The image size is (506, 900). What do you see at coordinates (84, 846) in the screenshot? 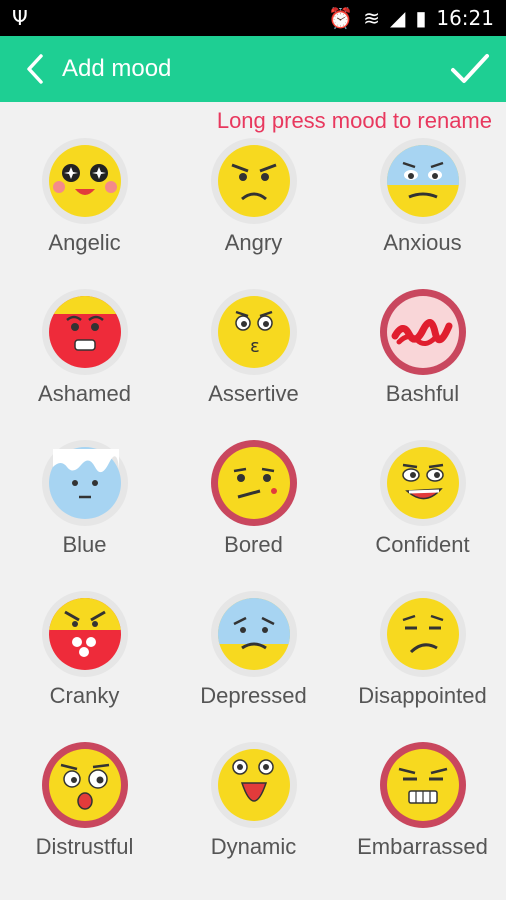
I see `mood-label: Distrustful` at bounding box center [84, 846].